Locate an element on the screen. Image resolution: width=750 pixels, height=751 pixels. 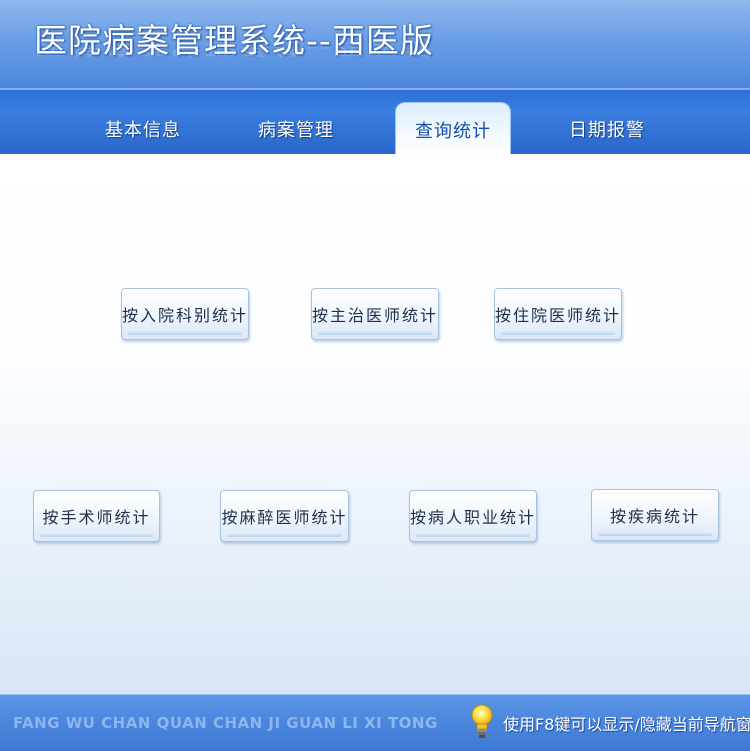
tab-case-management: 病案管理 is located at coordinates (296, 129).